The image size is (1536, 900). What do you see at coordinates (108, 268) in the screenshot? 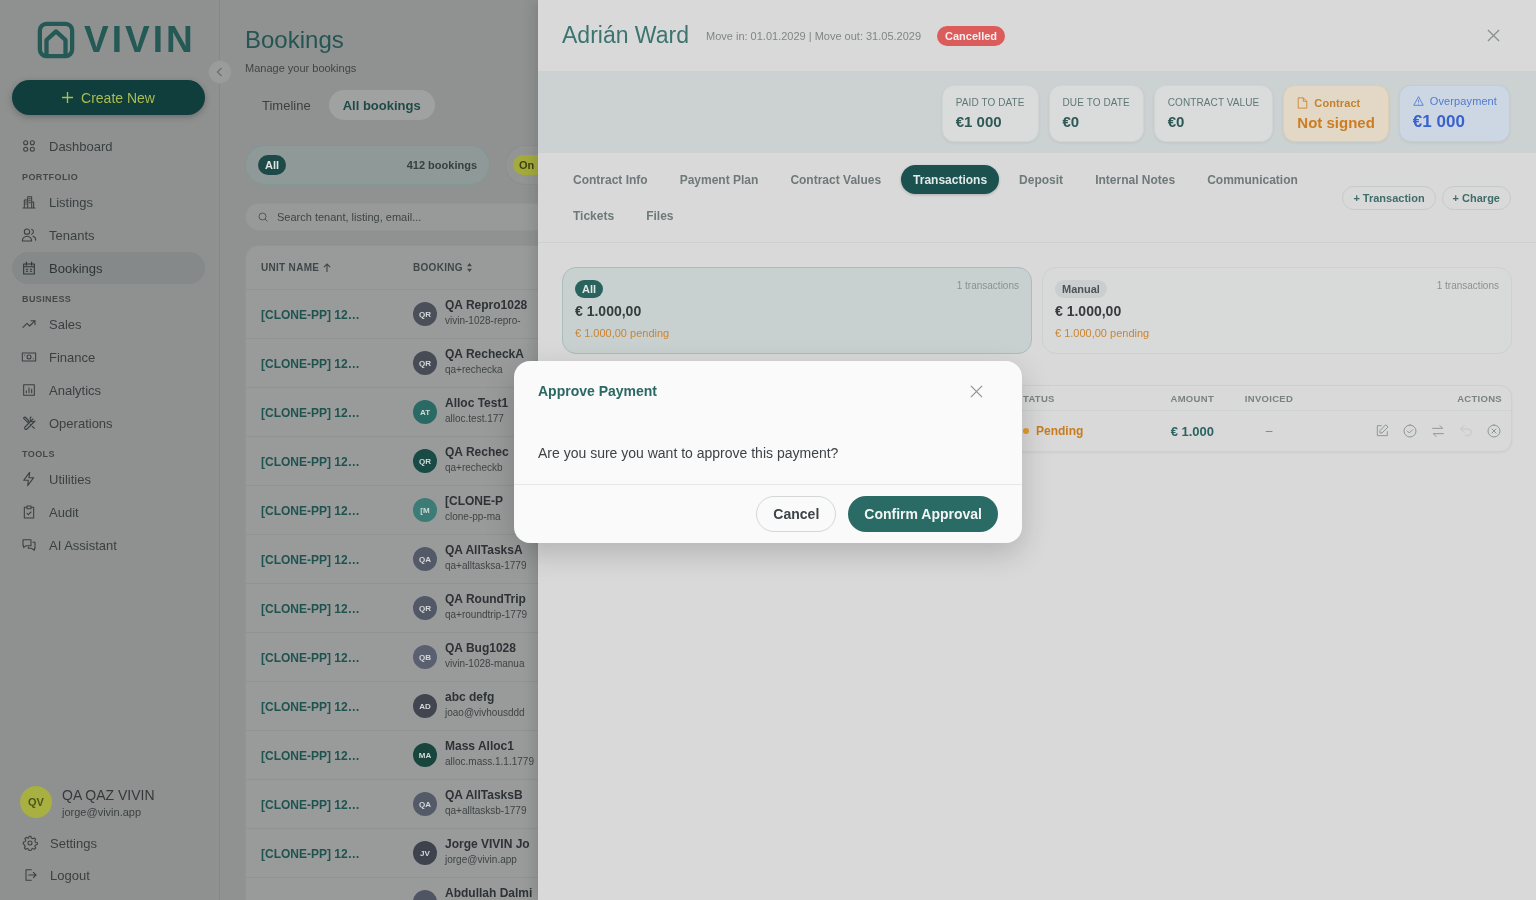
I see `nav-item: Bookings` at bounding box center [108, 268].